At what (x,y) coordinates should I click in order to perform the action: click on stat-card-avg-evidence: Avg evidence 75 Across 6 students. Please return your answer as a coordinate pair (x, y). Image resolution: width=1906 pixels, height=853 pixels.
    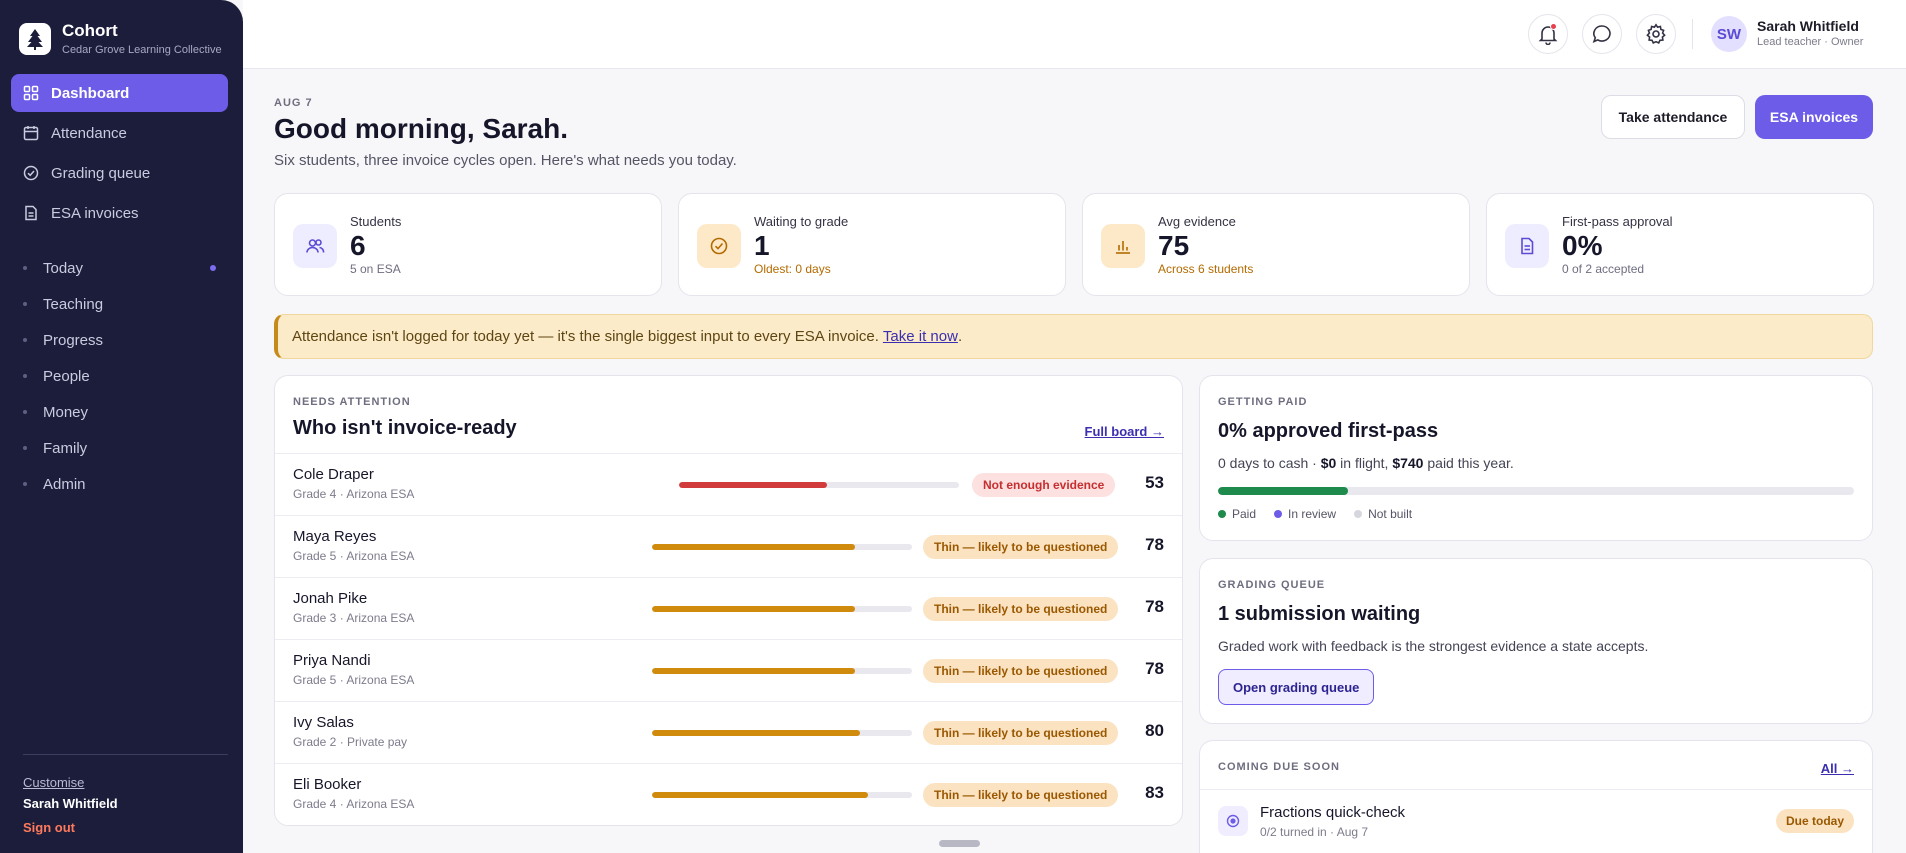
    Looking at the image, I should click on (1276, 244).